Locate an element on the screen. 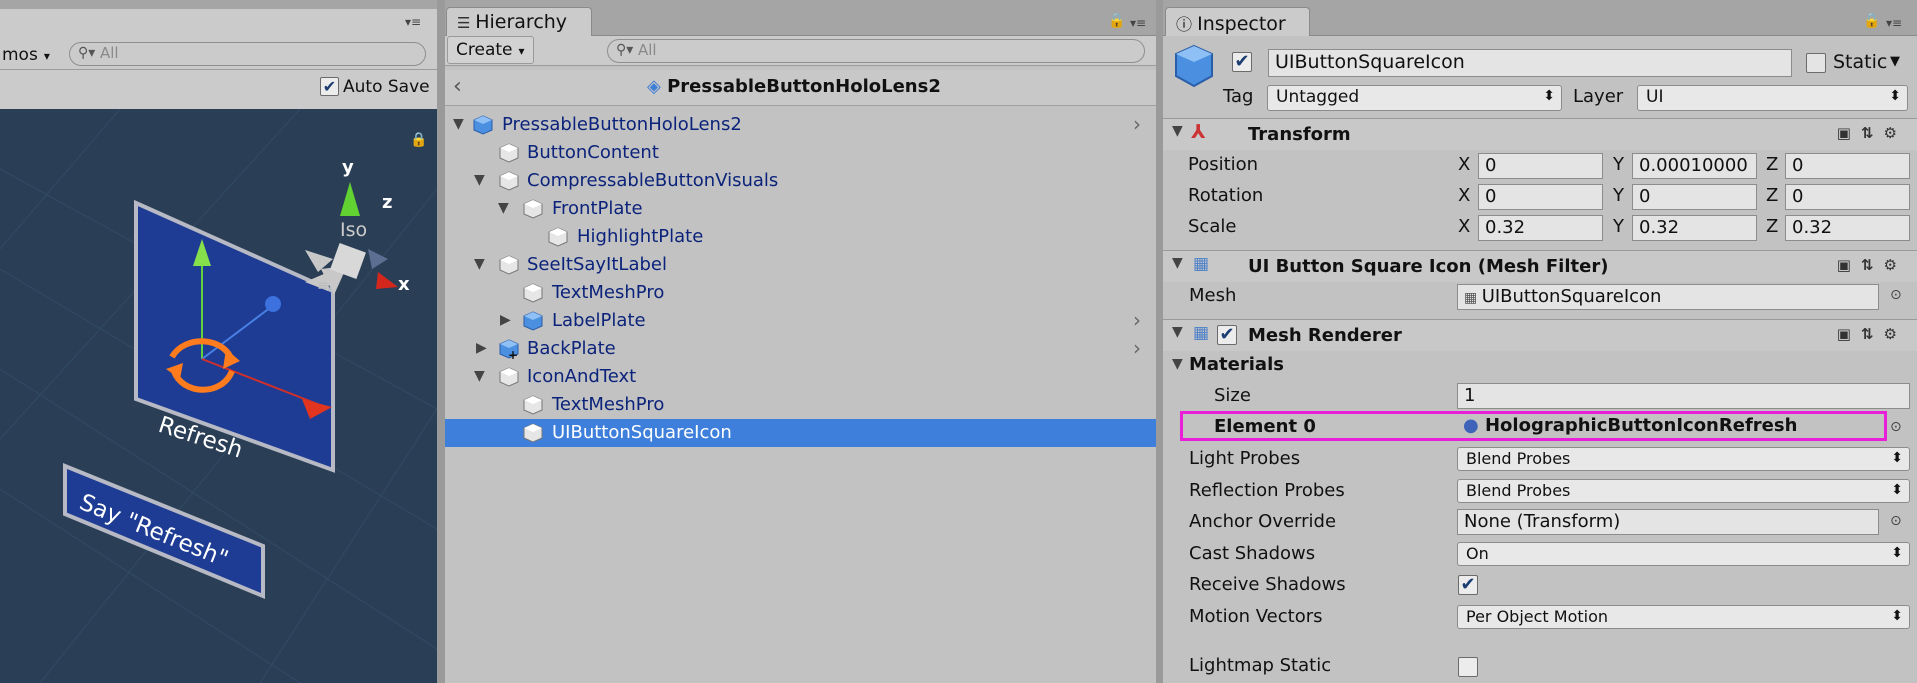 The height and width of the screenshot is (683, 1917). reflection-probes-row: Reflection Probes Blend Probes is located at coordinates (1540, 491).